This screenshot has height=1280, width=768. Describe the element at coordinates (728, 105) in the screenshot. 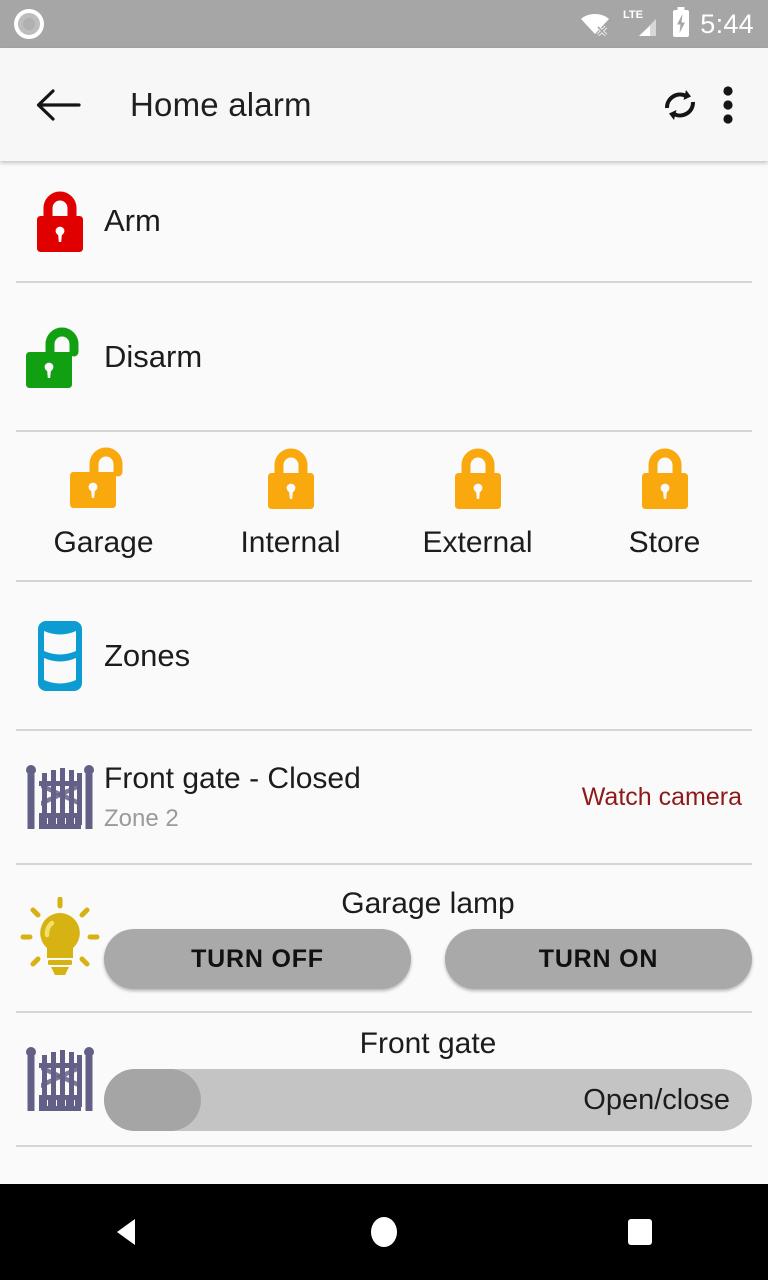

I see `overflow-menu-icon` at that location.